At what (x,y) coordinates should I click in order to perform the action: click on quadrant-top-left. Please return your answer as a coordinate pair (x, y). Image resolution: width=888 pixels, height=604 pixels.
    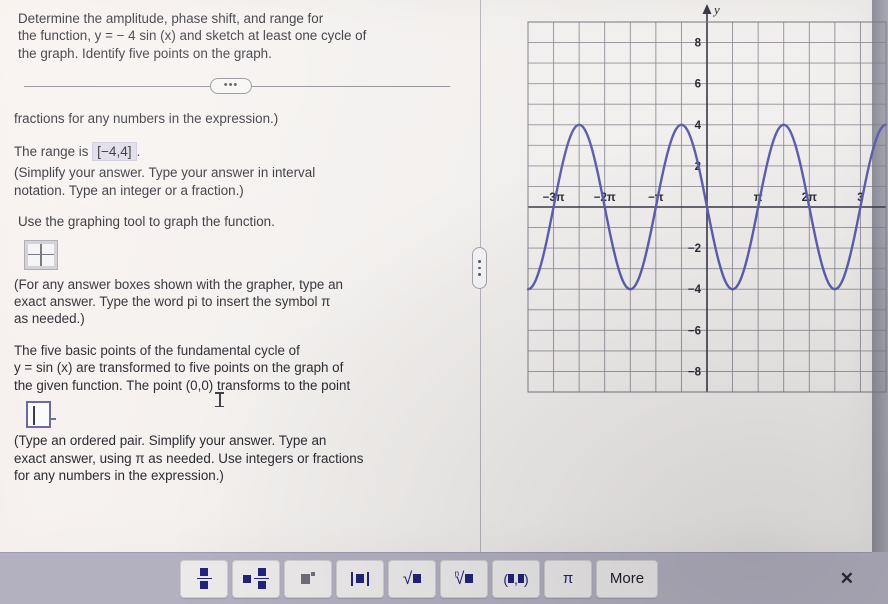
    Looking at the image, I should click on (34, 248).